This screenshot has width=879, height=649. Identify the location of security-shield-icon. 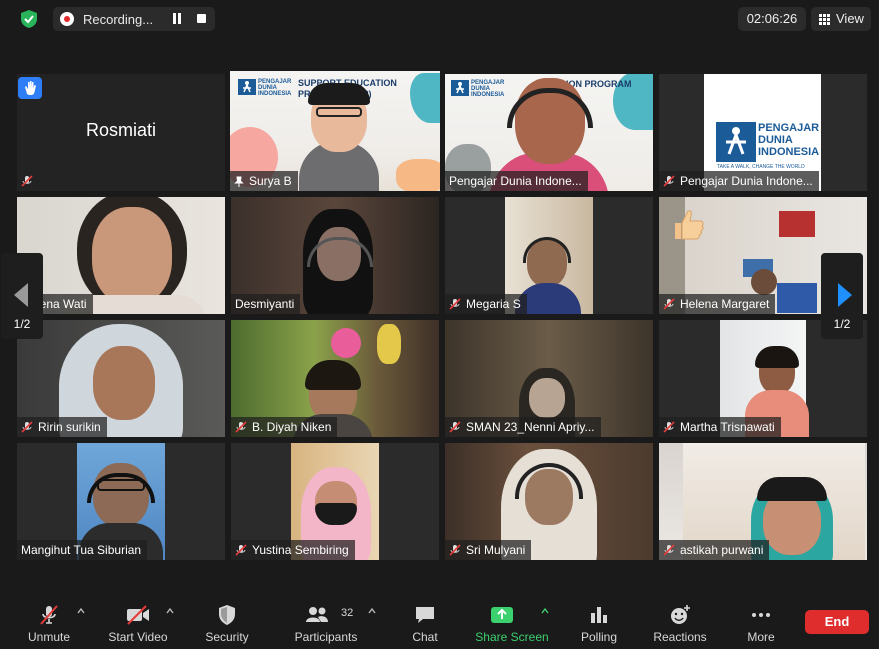
(29, 19).